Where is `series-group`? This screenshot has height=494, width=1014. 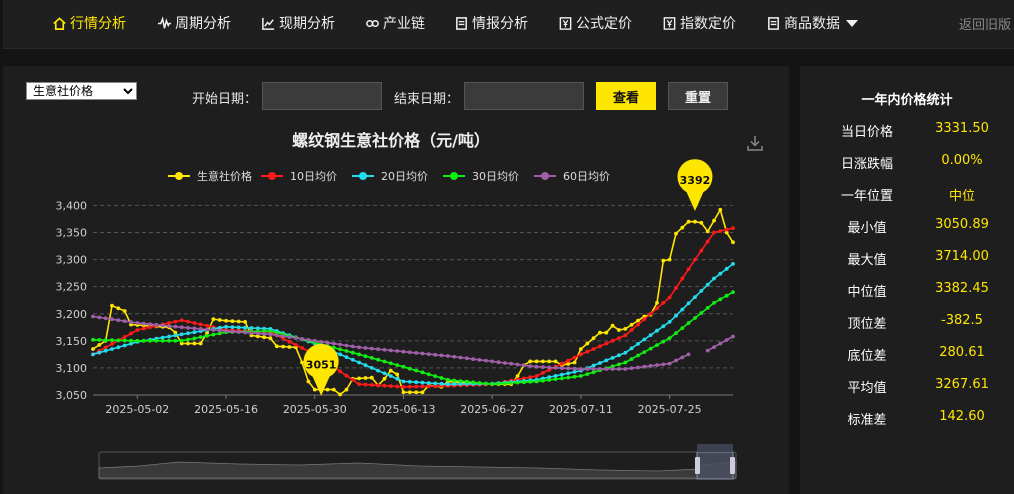 series-group is located at coordinates (413, 338).